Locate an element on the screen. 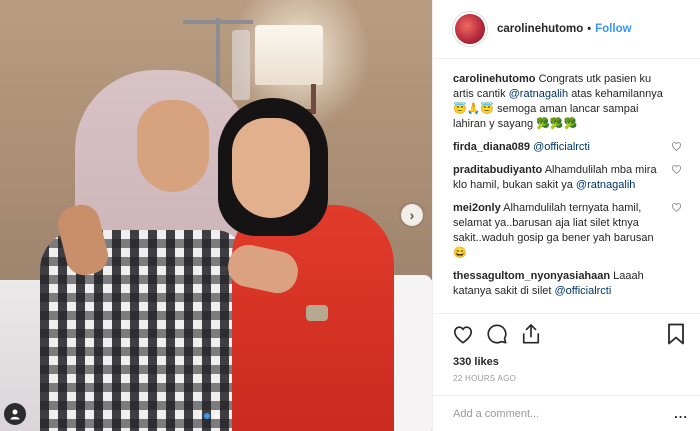  comment-mention: @ratnagalih is located at coordinates (605, 185).